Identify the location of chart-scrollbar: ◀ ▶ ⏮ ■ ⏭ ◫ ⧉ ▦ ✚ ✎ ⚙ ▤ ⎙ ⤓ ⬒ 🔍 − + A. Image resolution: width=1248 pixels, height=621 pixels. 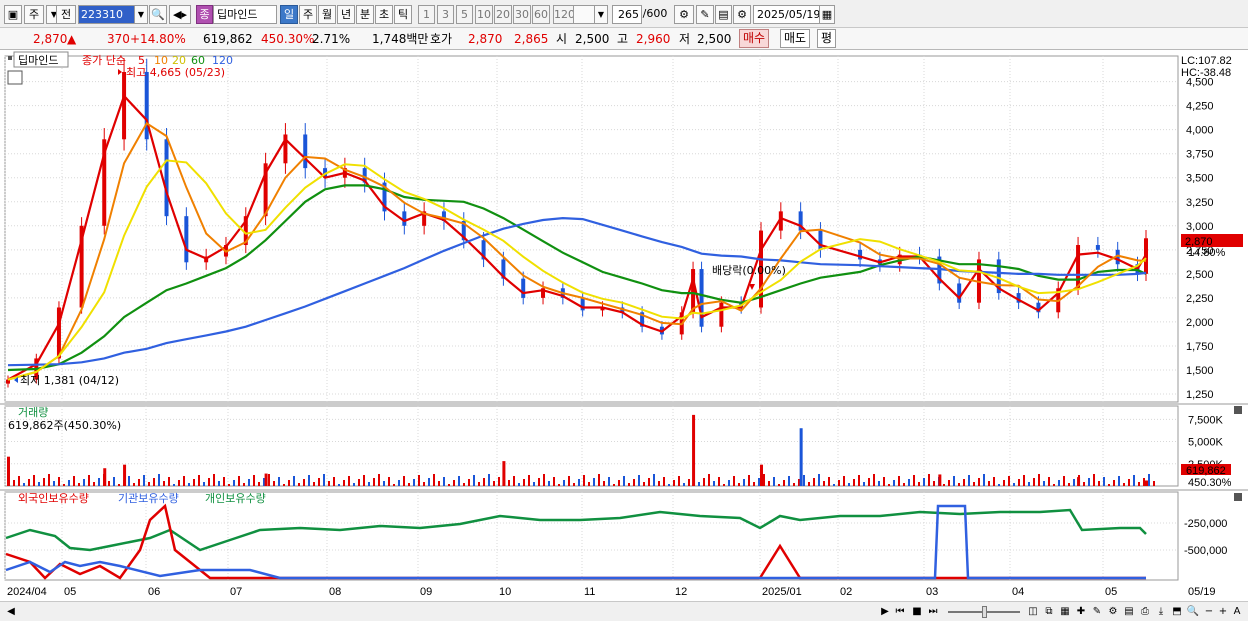
(624, 611).